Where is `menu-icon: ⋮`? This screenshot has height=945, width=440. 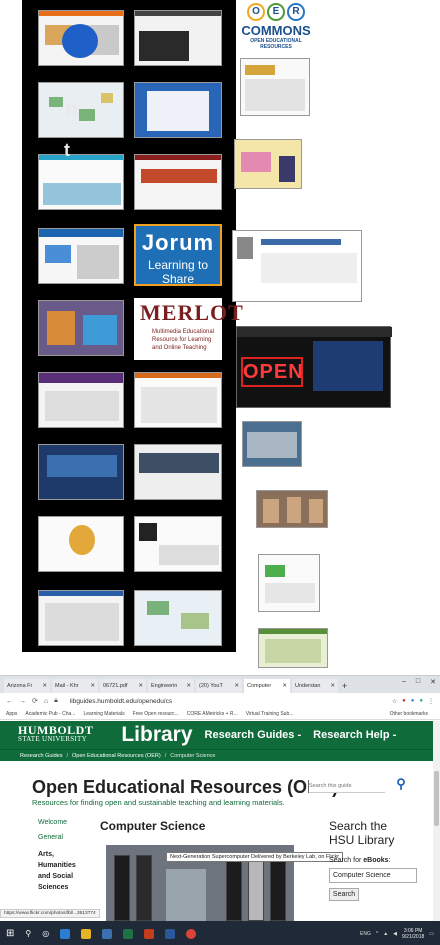 menu-icon: ⋮ is located at coordinates (431, 701).